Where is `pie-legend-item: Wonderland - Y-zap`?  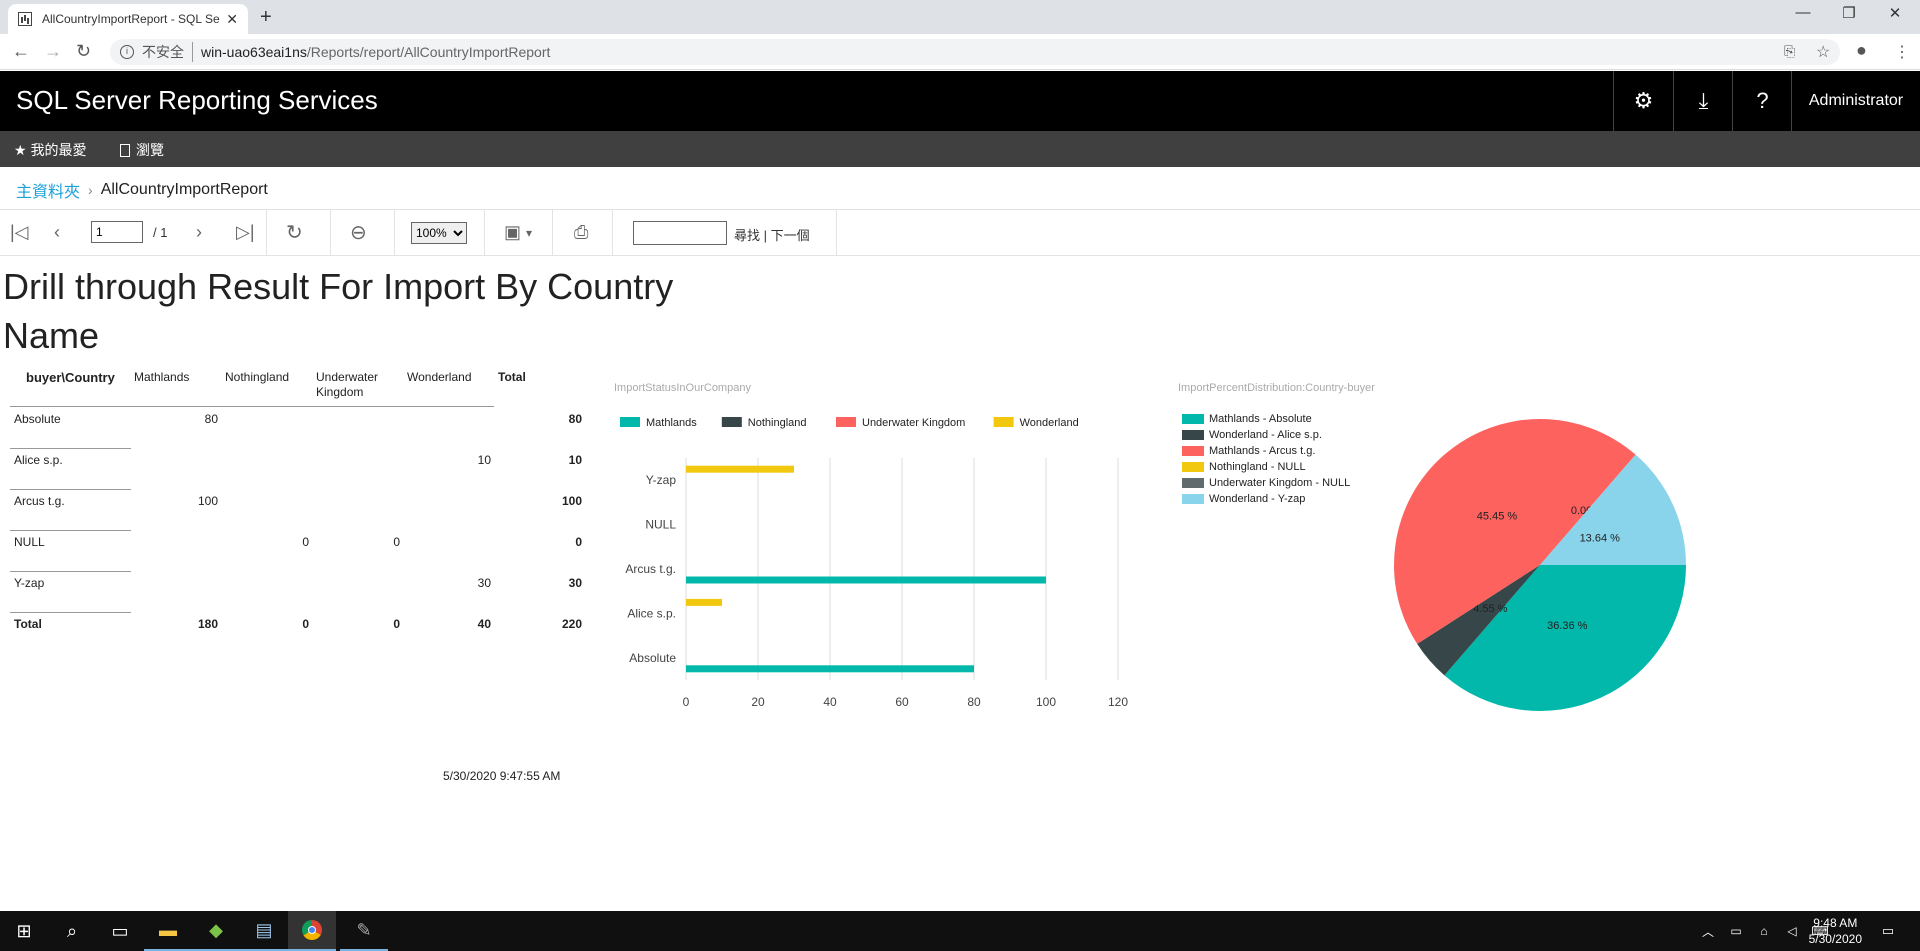
pie-legend-item: Wonderland - Y-zap is located at coordinates (1243, 499).